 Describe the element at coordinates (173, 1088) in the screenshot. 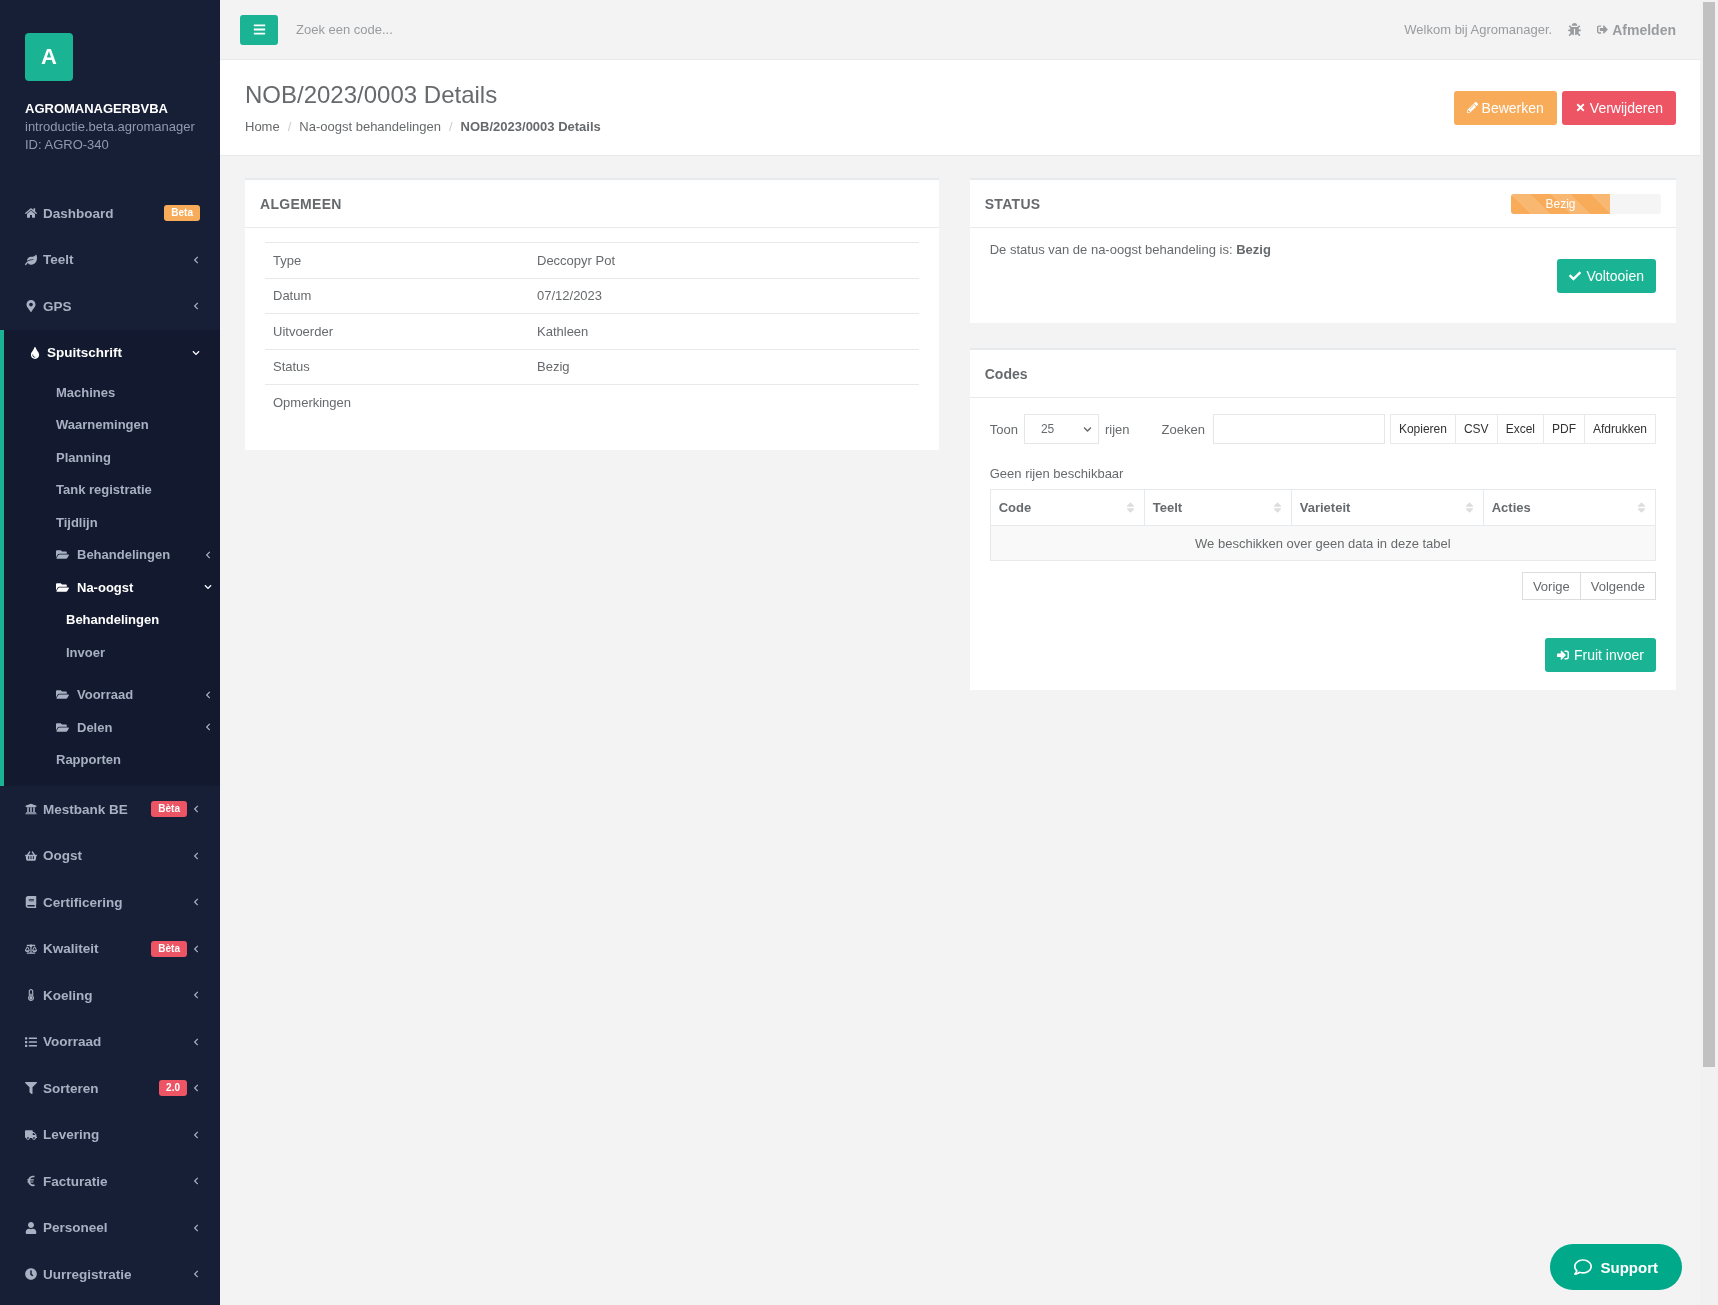

I see `badge: 2.0` at that location.